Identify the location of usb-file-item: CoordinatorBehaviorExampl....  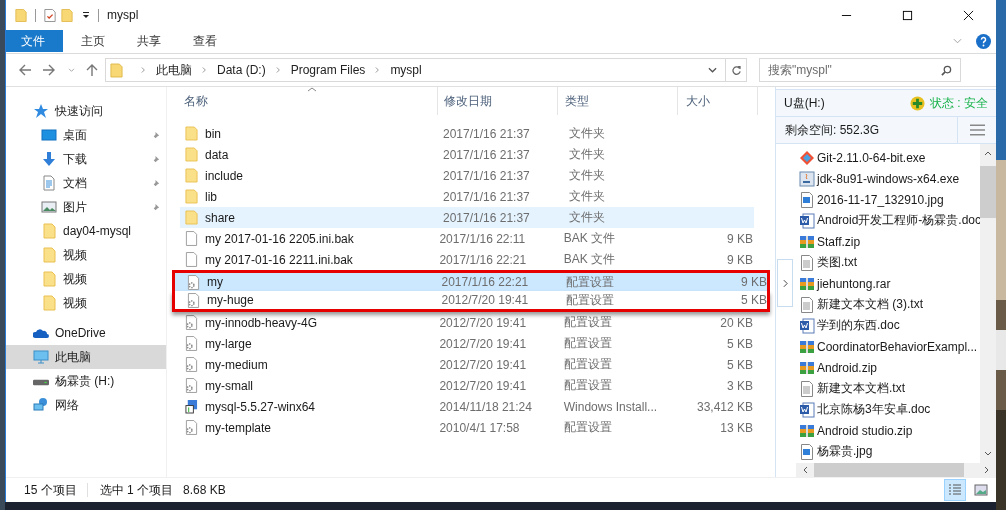
(889, 346).